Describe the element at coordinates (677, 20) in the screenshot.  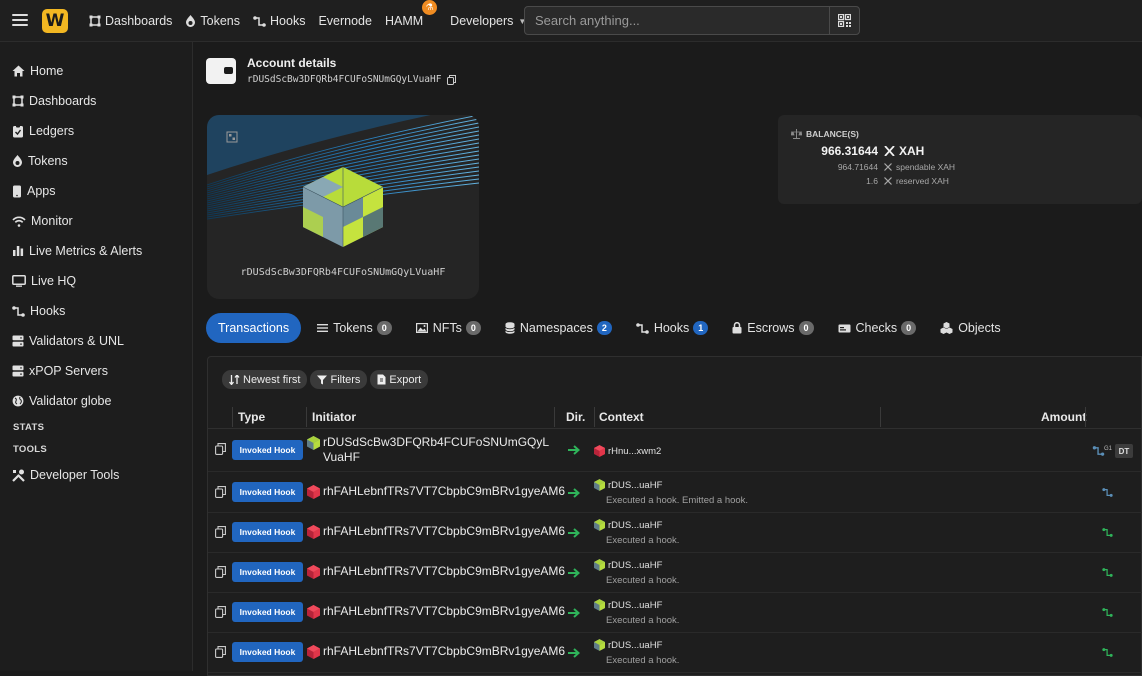
I see `search-input` at that location.